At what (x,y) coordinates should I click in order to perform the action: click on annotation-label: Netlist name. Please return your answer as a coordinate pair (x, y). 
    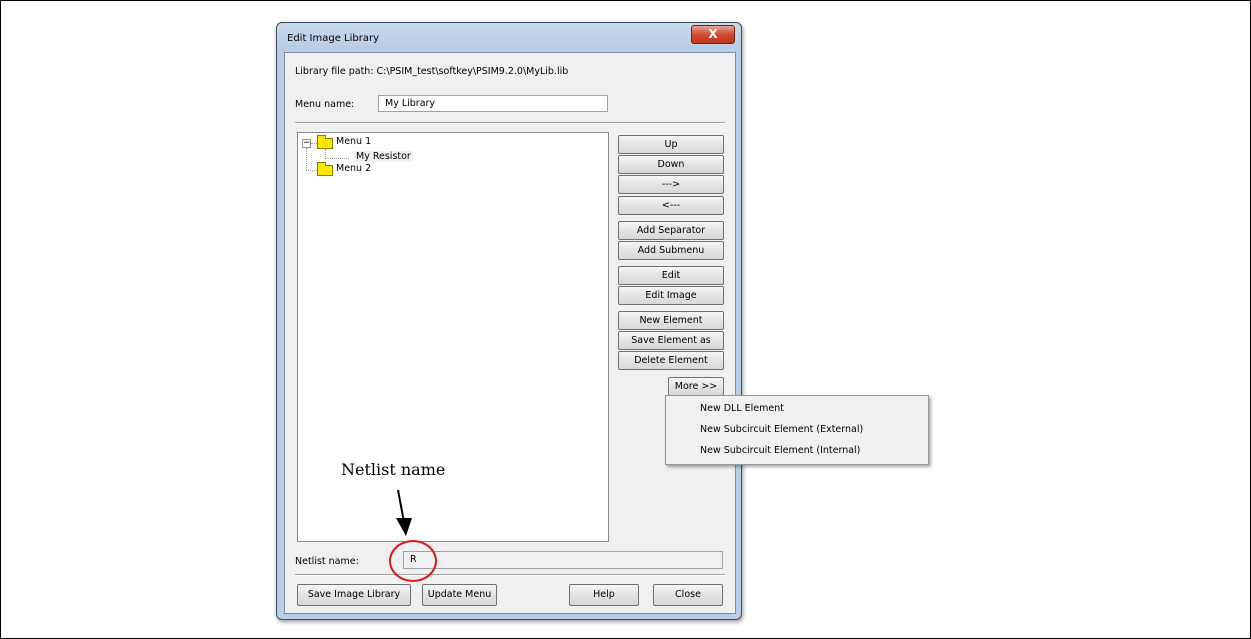
    Looking at the image, I should click on (393, 469).